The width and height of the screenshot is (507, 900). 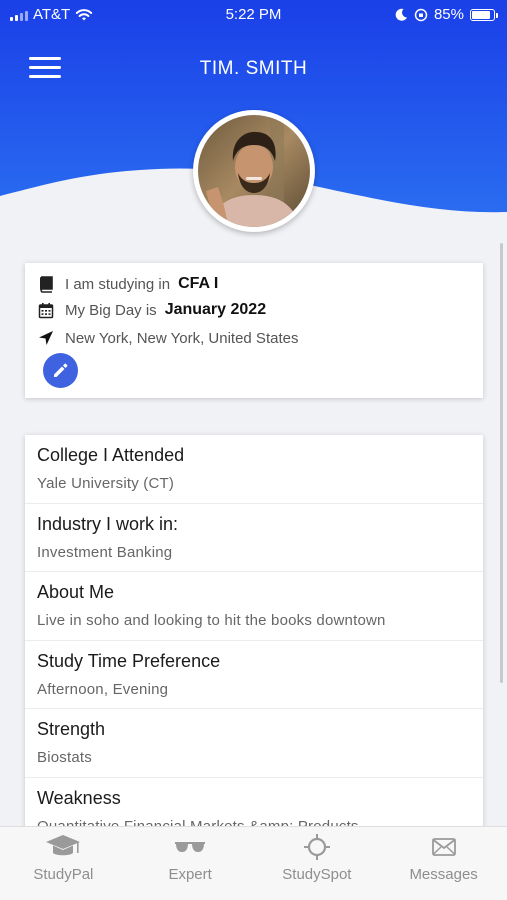 What do you see at coordinates (79, 797) in the screenshot?
I see `detail-heading: Weakness` at bounding box center [79, 797].